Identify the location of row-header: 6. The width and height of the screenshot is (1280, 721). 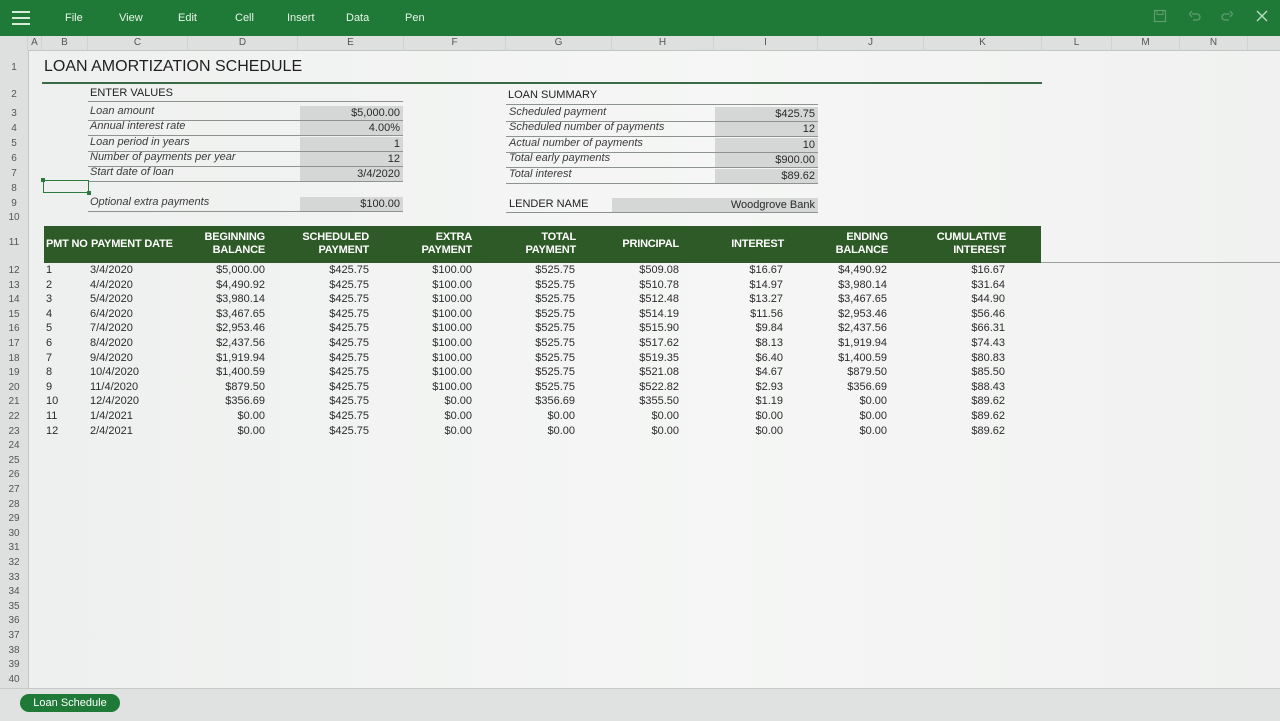
(14, 159).